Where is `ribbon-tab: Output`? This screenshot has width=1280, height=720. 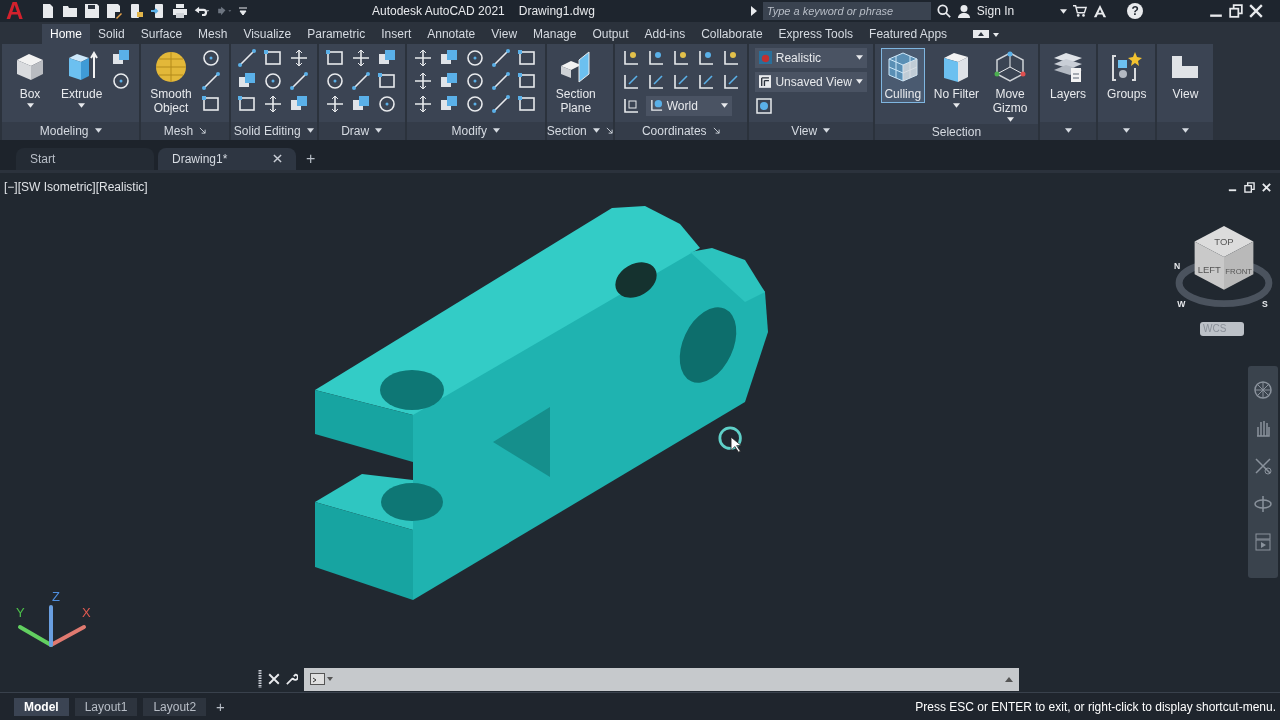
ribbon-tab: Output is located at coordinates (610, 33).